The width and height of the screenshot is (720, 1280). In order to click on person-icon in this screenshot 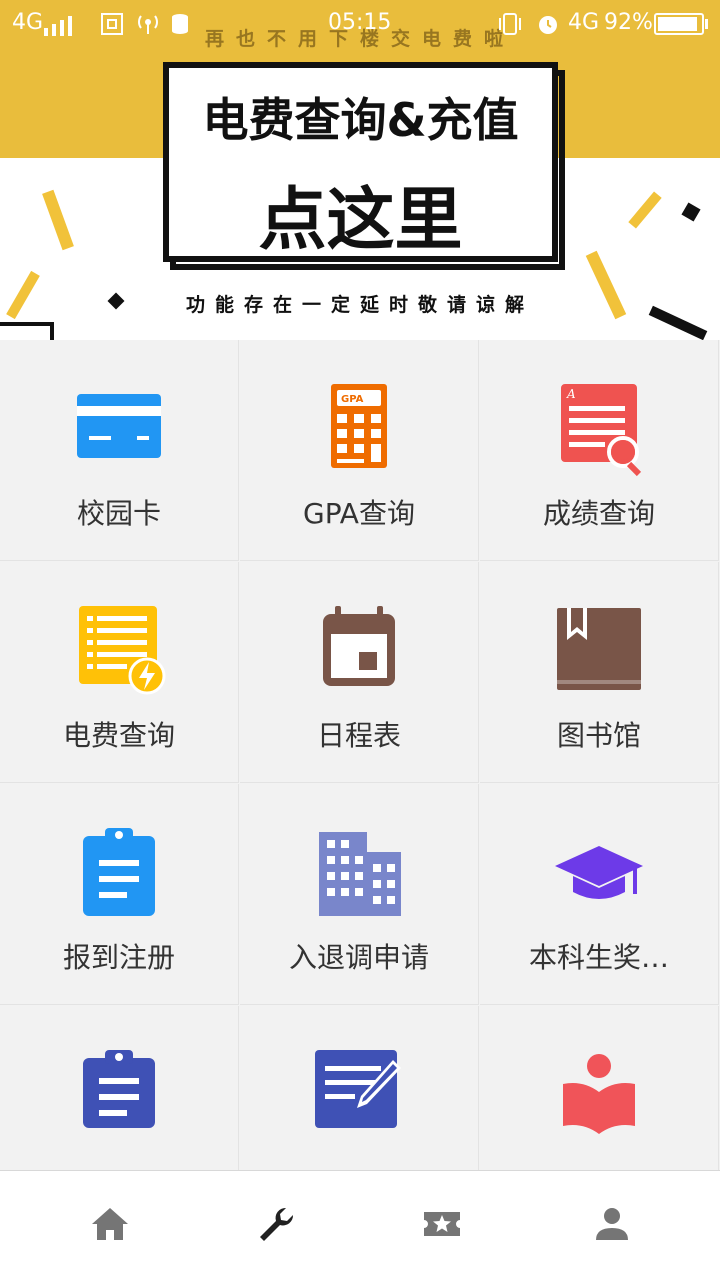, I will do `click(612, 1224)`.